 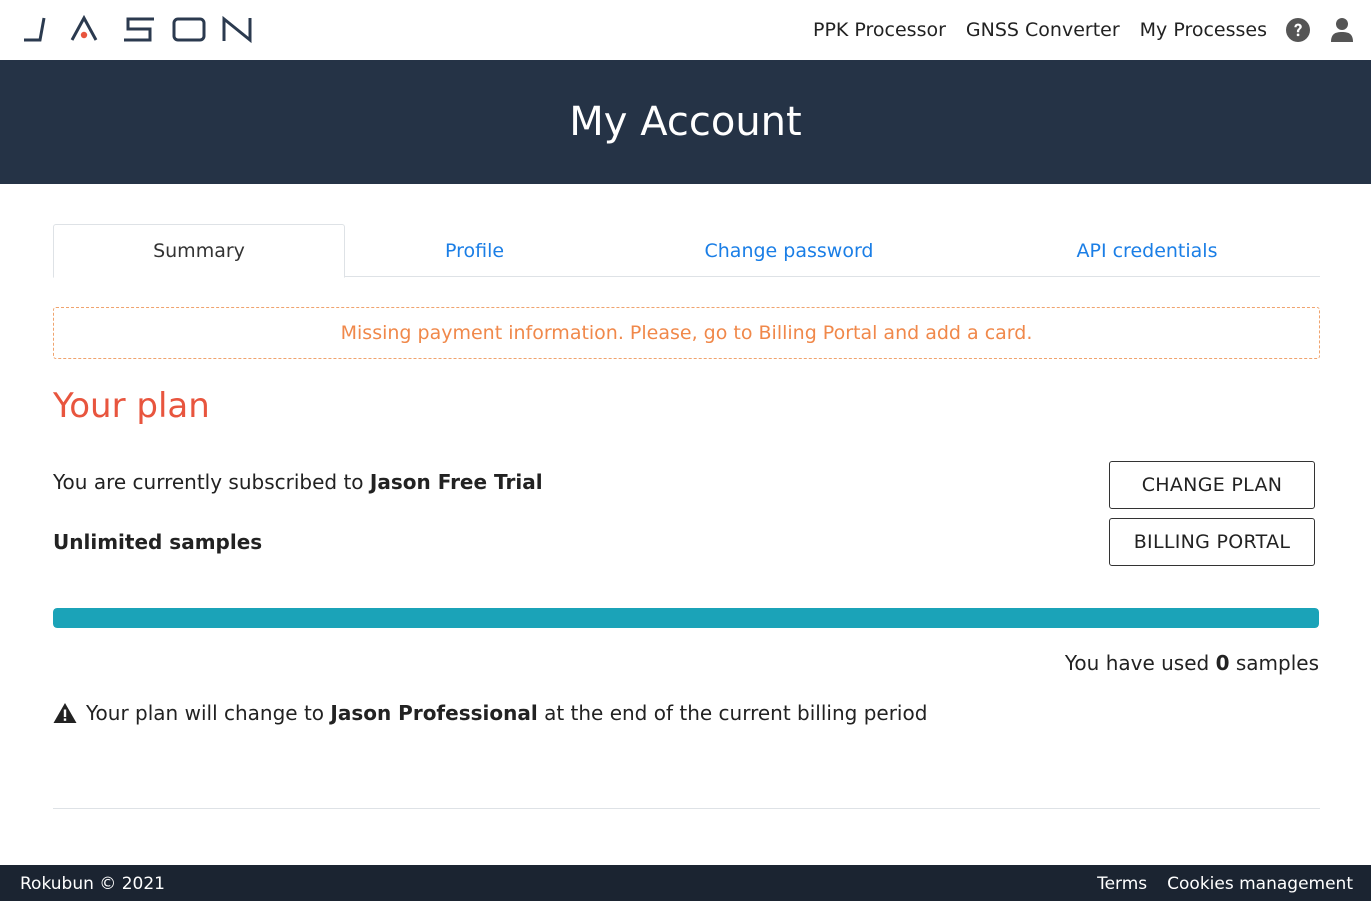 What do you see at coordinates (685, 883) in the screenshot?
I see `footer: Rokubun © 2021 Terms Cookies management` at bounding box center [685, 883].